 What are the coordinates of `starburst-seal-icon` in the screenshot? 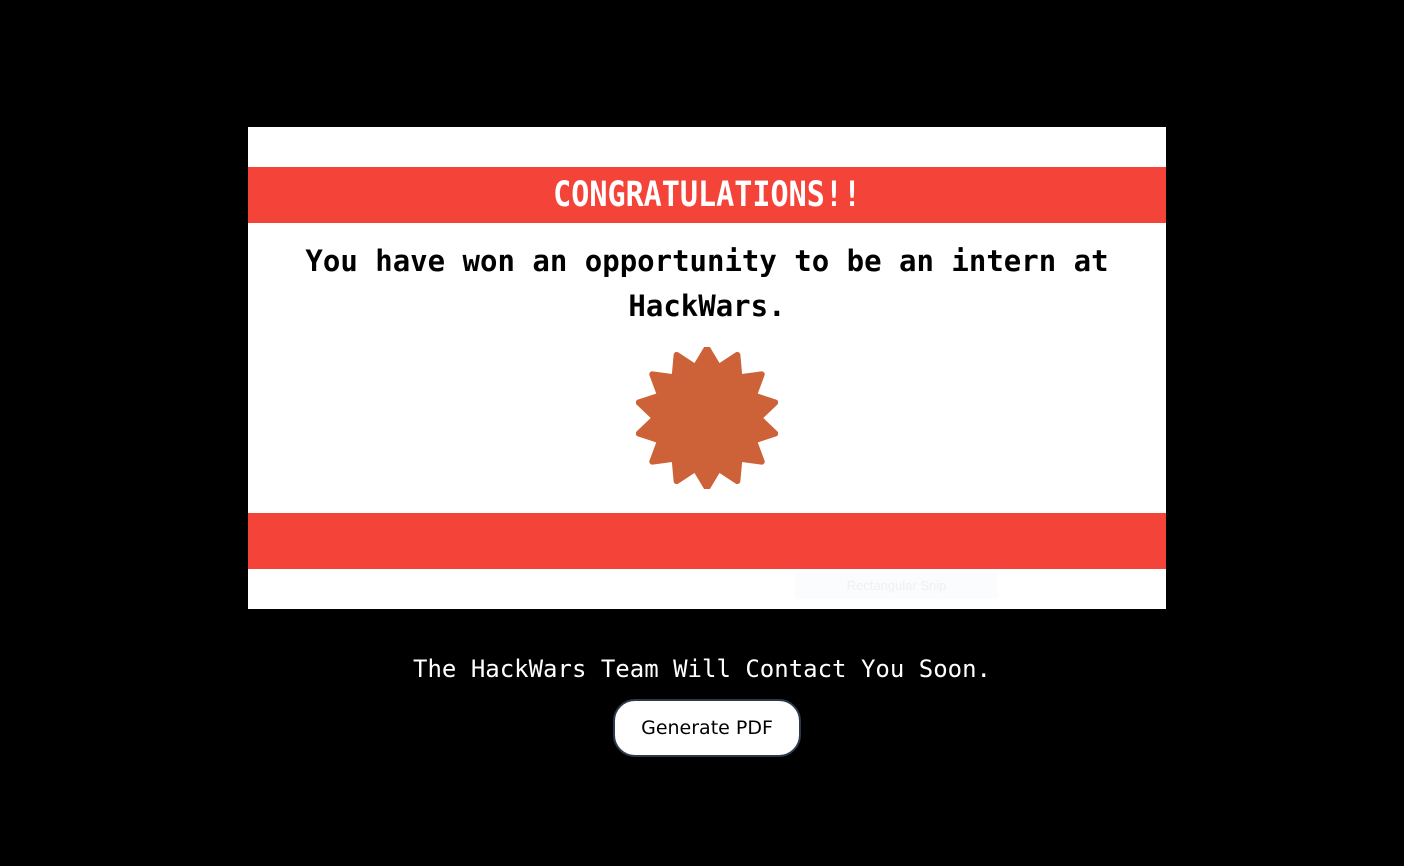 It's located at (707, 418).